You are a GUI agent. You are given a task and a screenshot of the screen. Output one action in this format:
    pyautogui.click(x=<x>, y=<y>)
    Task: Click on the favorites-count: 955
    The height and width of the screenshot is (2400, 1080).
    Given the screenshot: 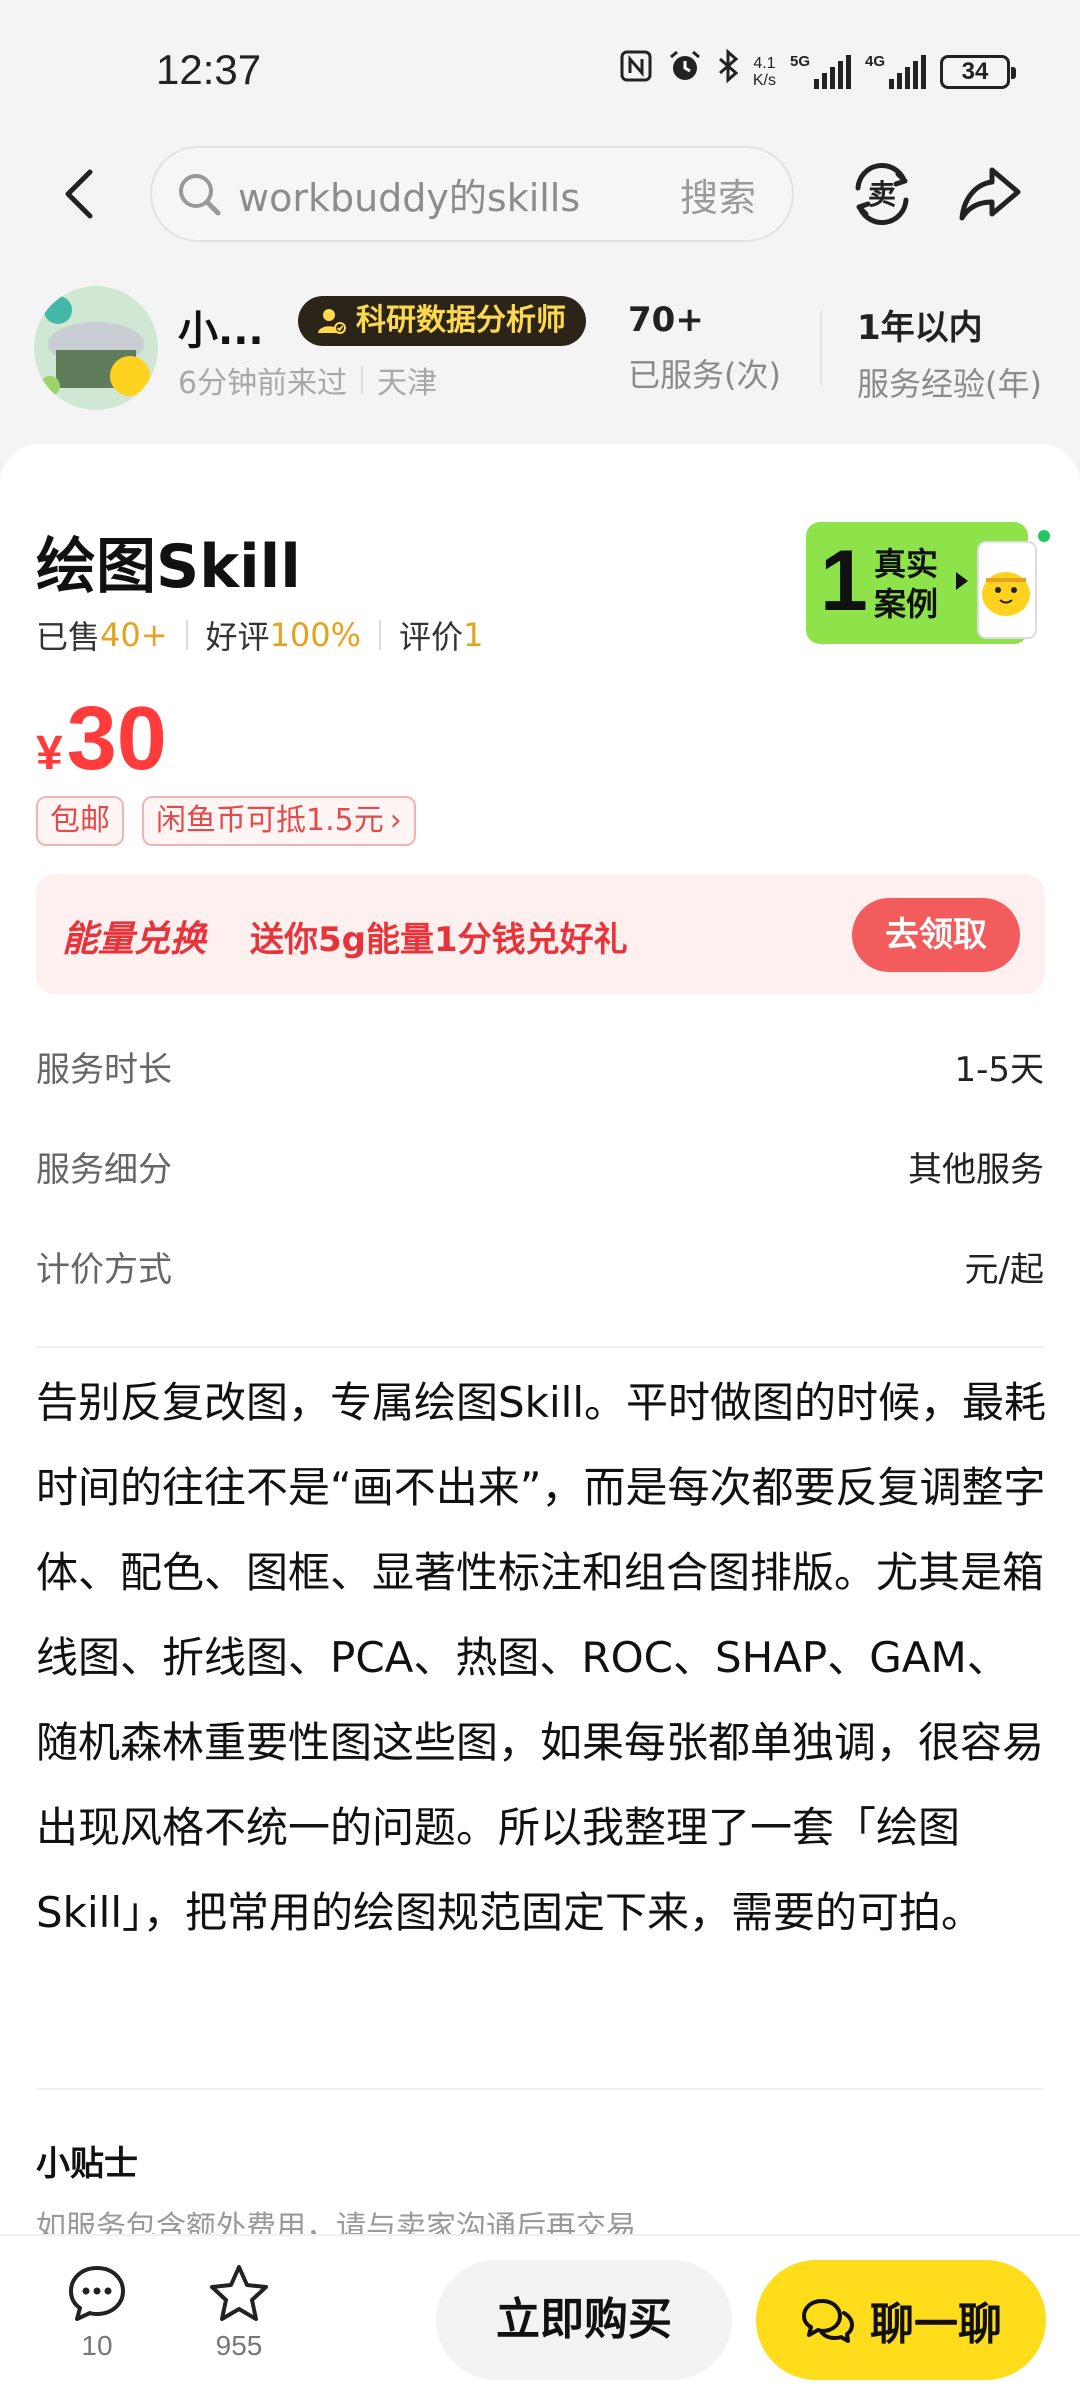 What is the action you would take?
    pyautogui.click(x=239, y=2345)
    